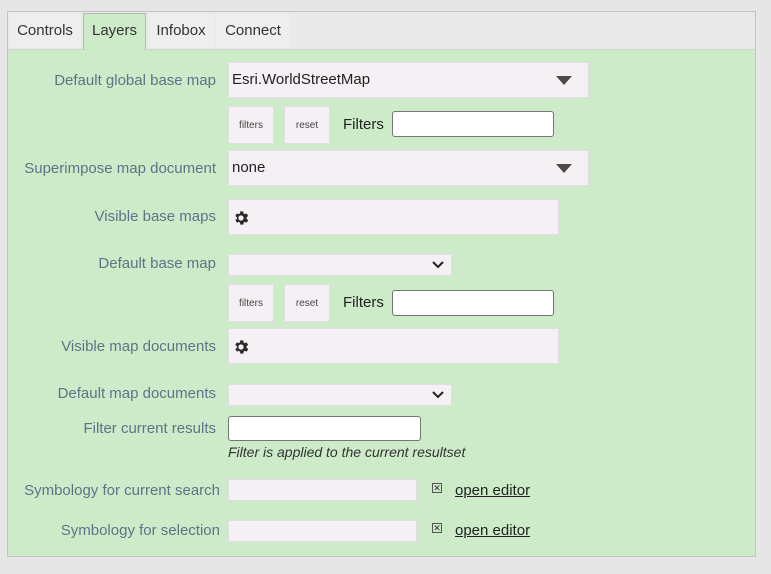 This screenshot has width=771, height=574. I want to click on filter-current-results-input, so click(324, 428).